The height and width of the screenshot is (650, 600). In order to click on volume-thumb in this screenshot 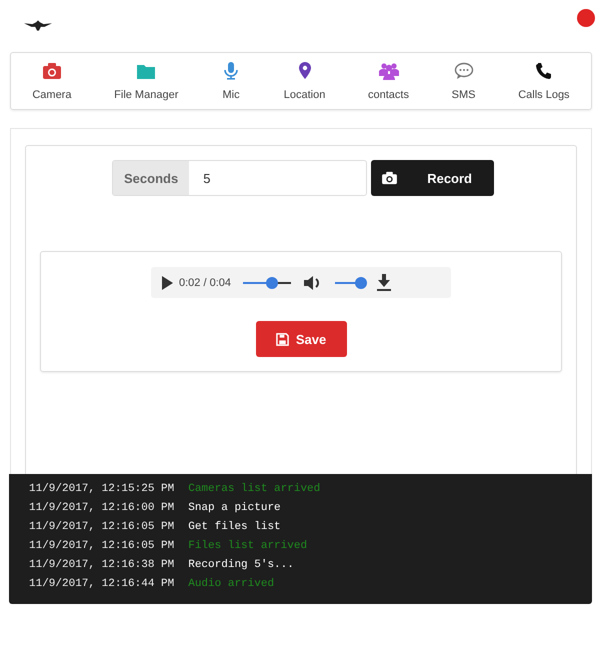, I will do `click(360, 282)`.